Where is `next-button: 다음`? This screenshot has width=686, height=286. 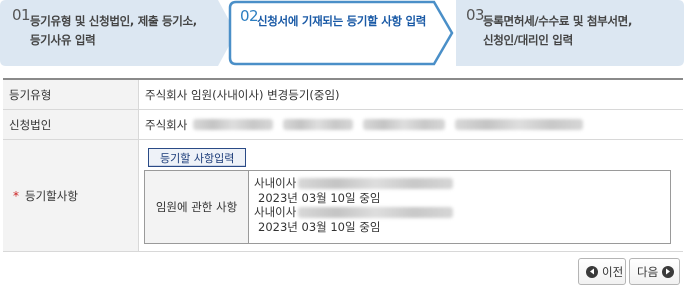
next-button: 다음 is located at coordinates (654, 271).